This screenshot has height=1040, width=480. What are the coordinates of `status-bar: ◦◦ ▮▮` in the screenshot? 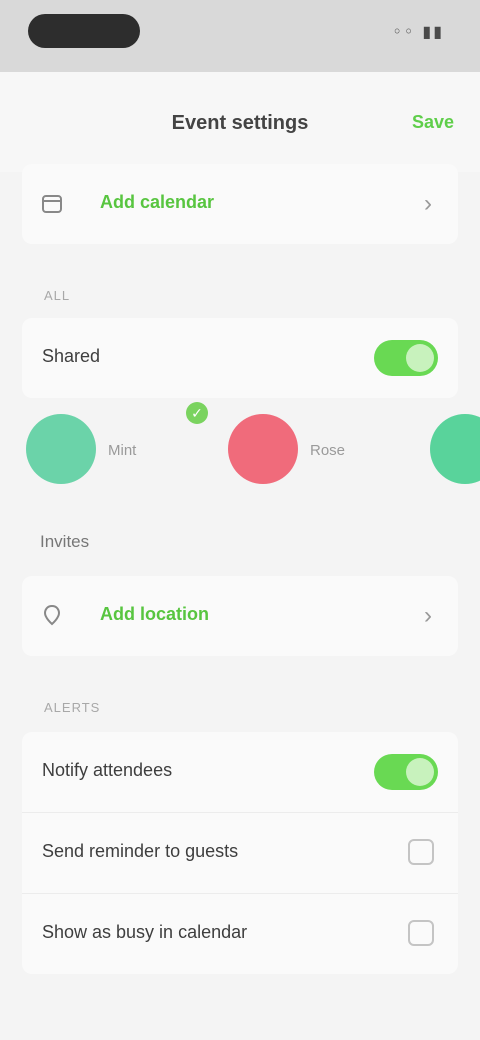 It's located at (240, 36).